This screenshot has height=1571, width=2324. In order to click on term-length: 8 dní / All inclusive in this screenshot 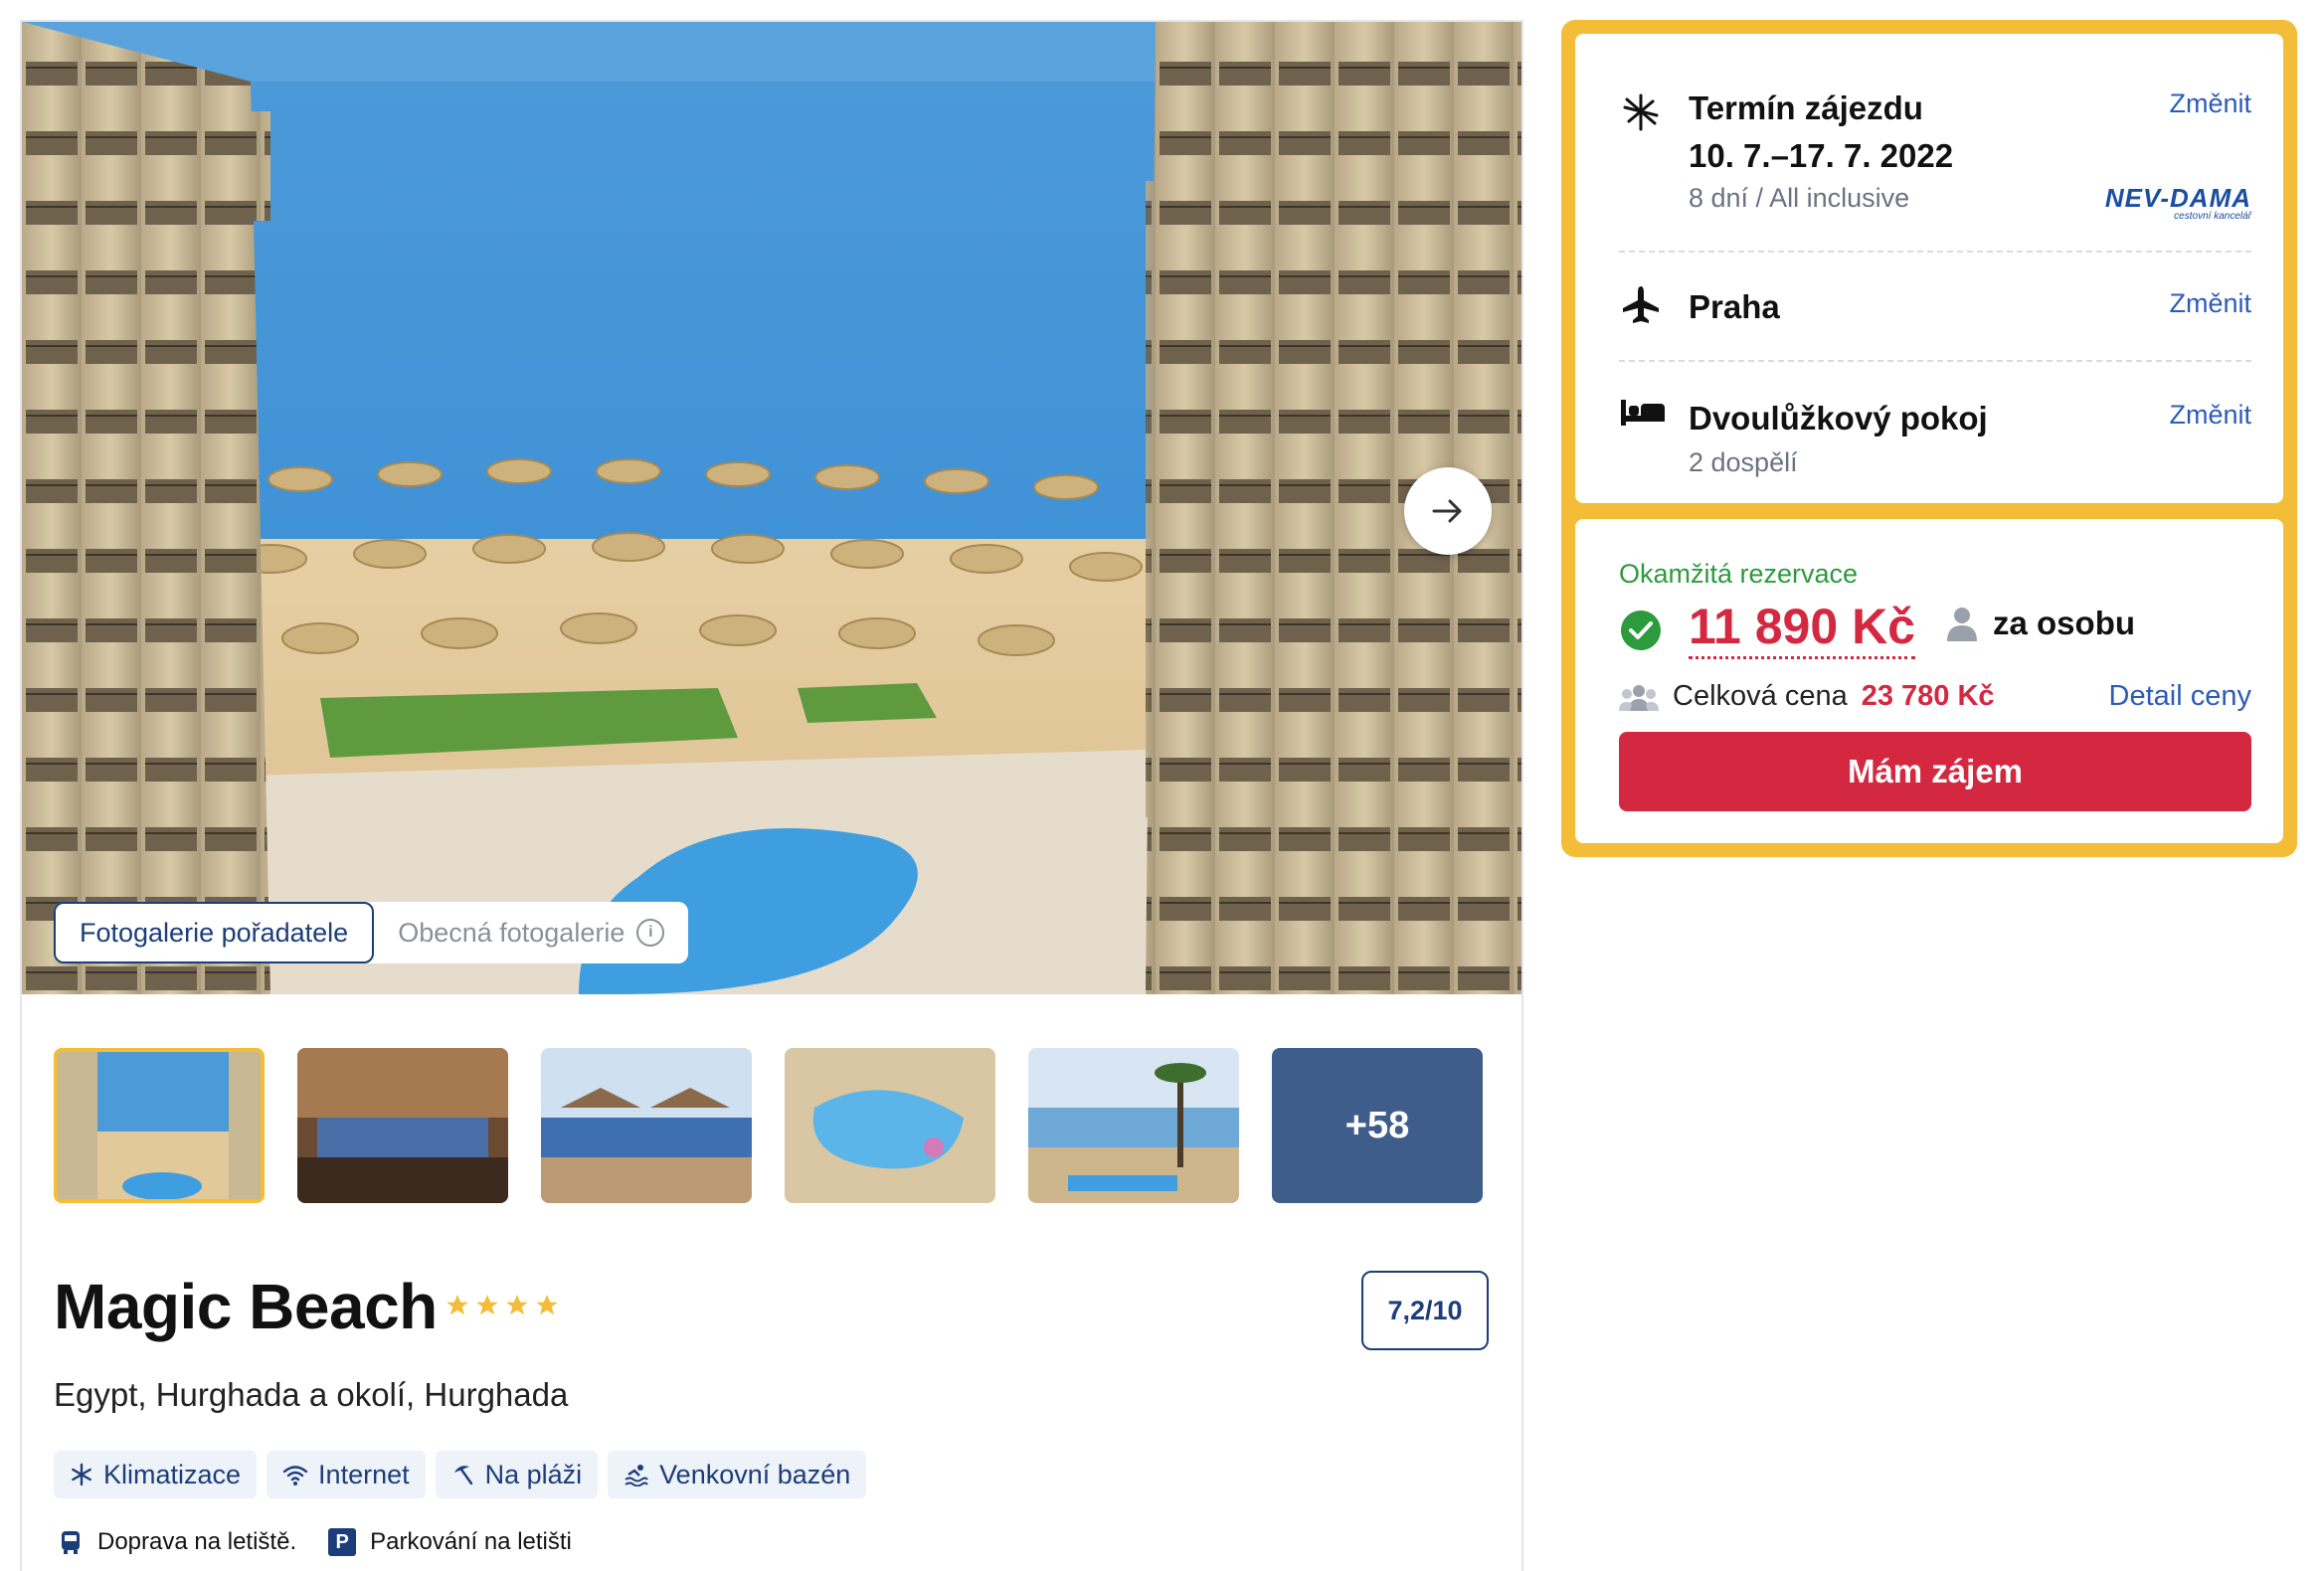, I will do `click(1799, 198)`.